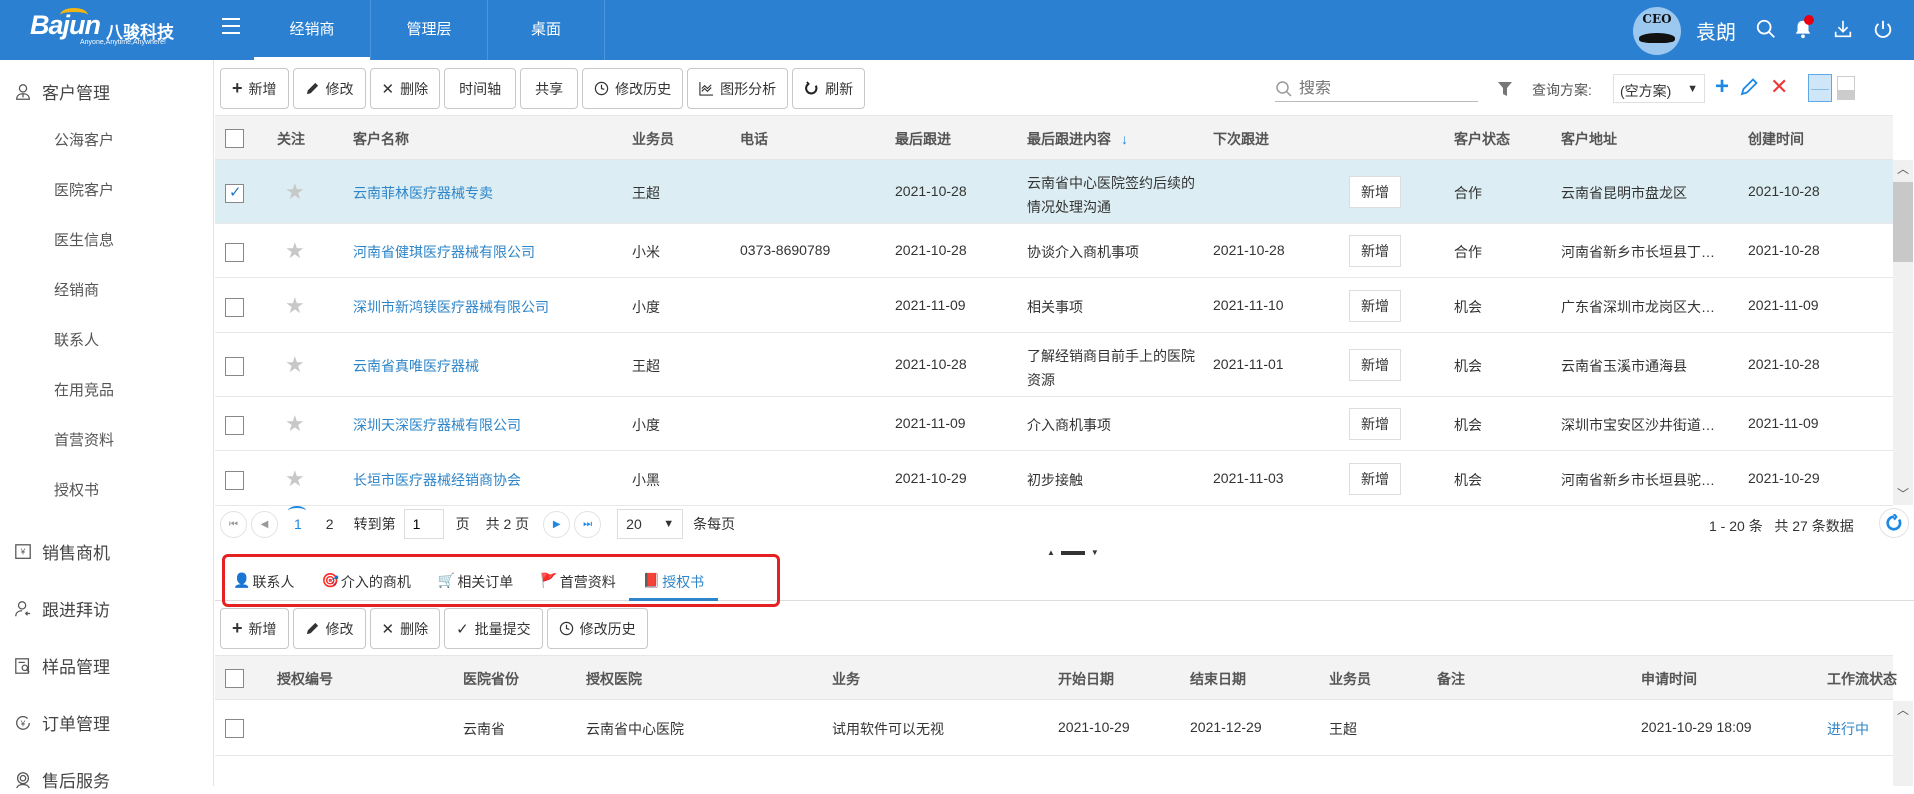 The height and width of the screenshot is (794, 1914). What do you see at coordinates (1903, 743) in the screenshot?
I see `subgrid-scrollbar: ︿` at bounding box center [1903, 743].